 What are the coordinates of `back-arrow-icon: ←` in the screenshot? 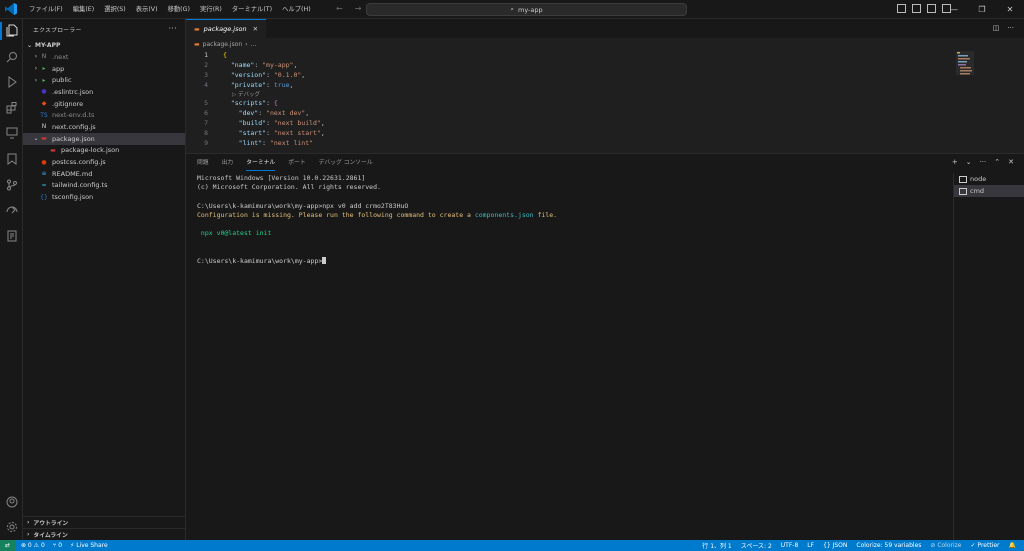 It's located at (339, 8).